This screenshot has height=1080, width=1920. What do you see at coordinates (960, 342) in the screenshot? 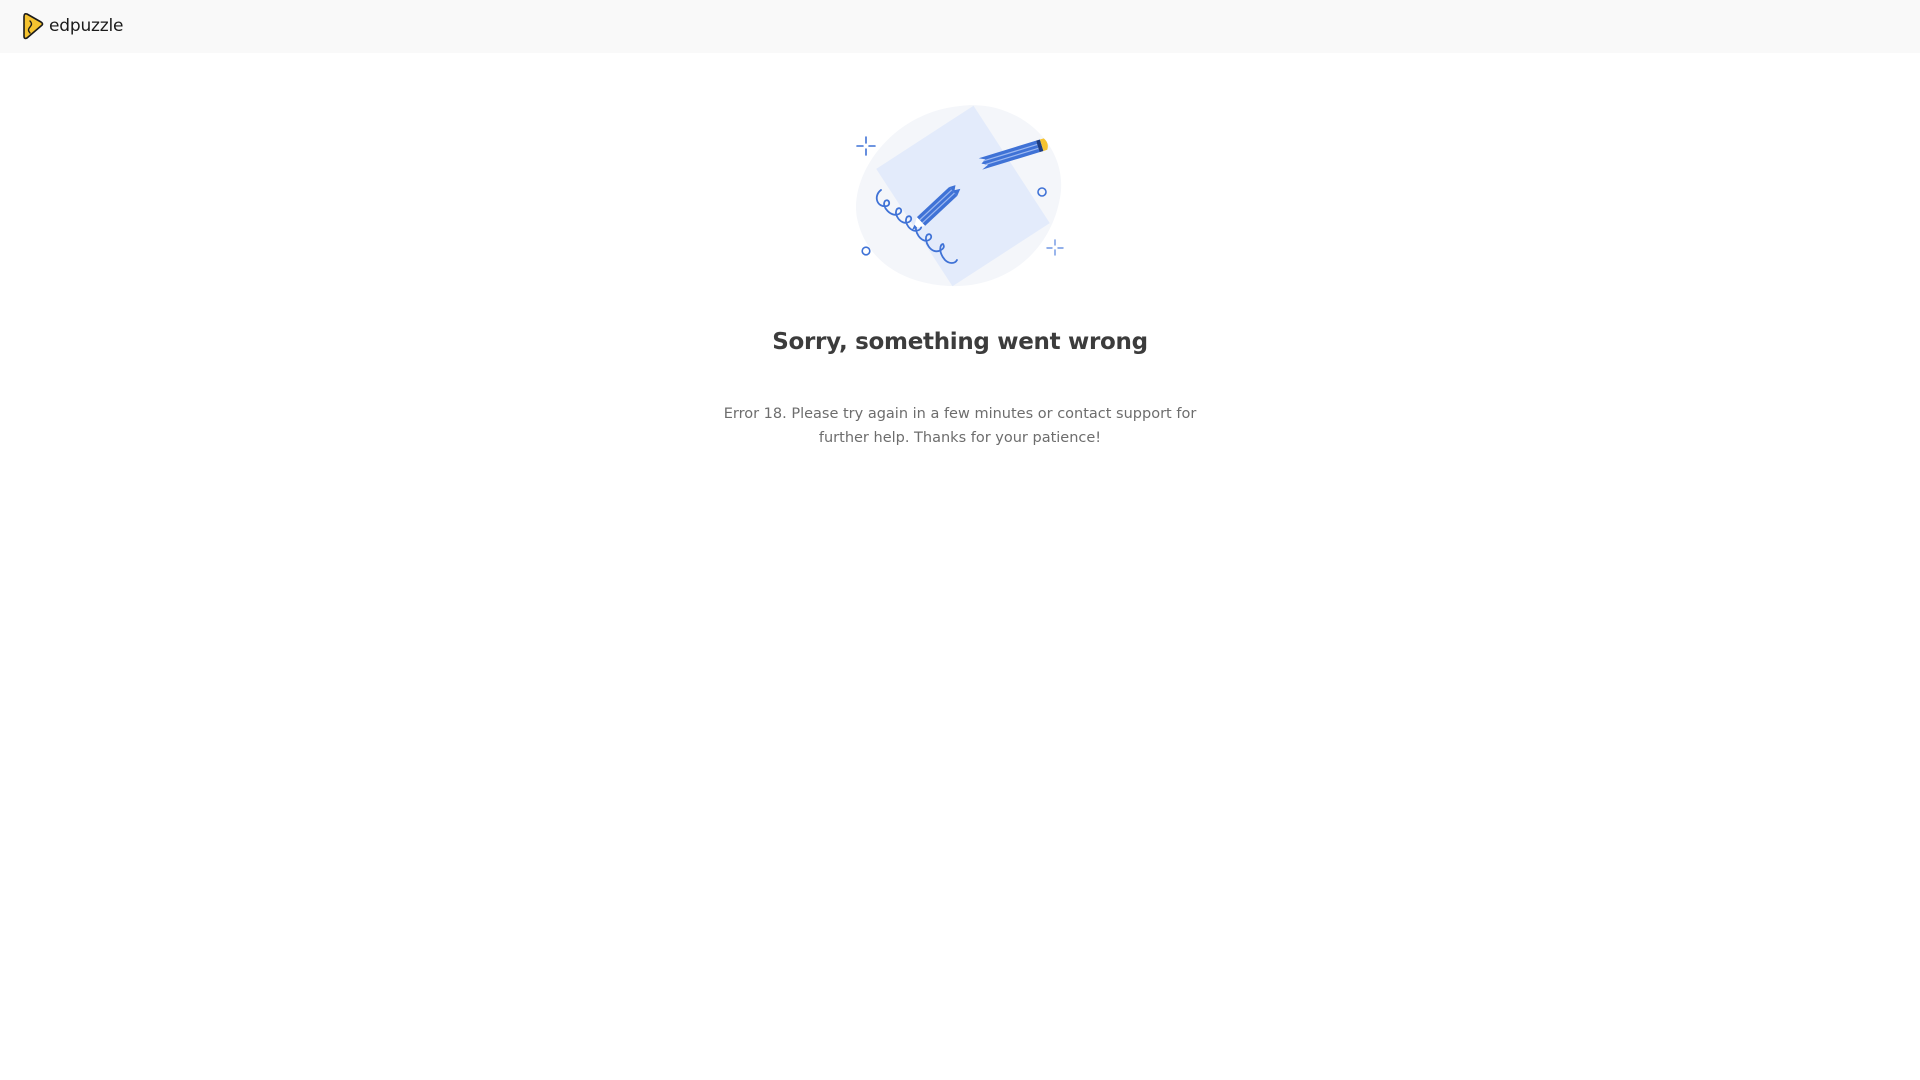
I see `error-title: Sorry, something went wrong` at bounding box center [960, 342].